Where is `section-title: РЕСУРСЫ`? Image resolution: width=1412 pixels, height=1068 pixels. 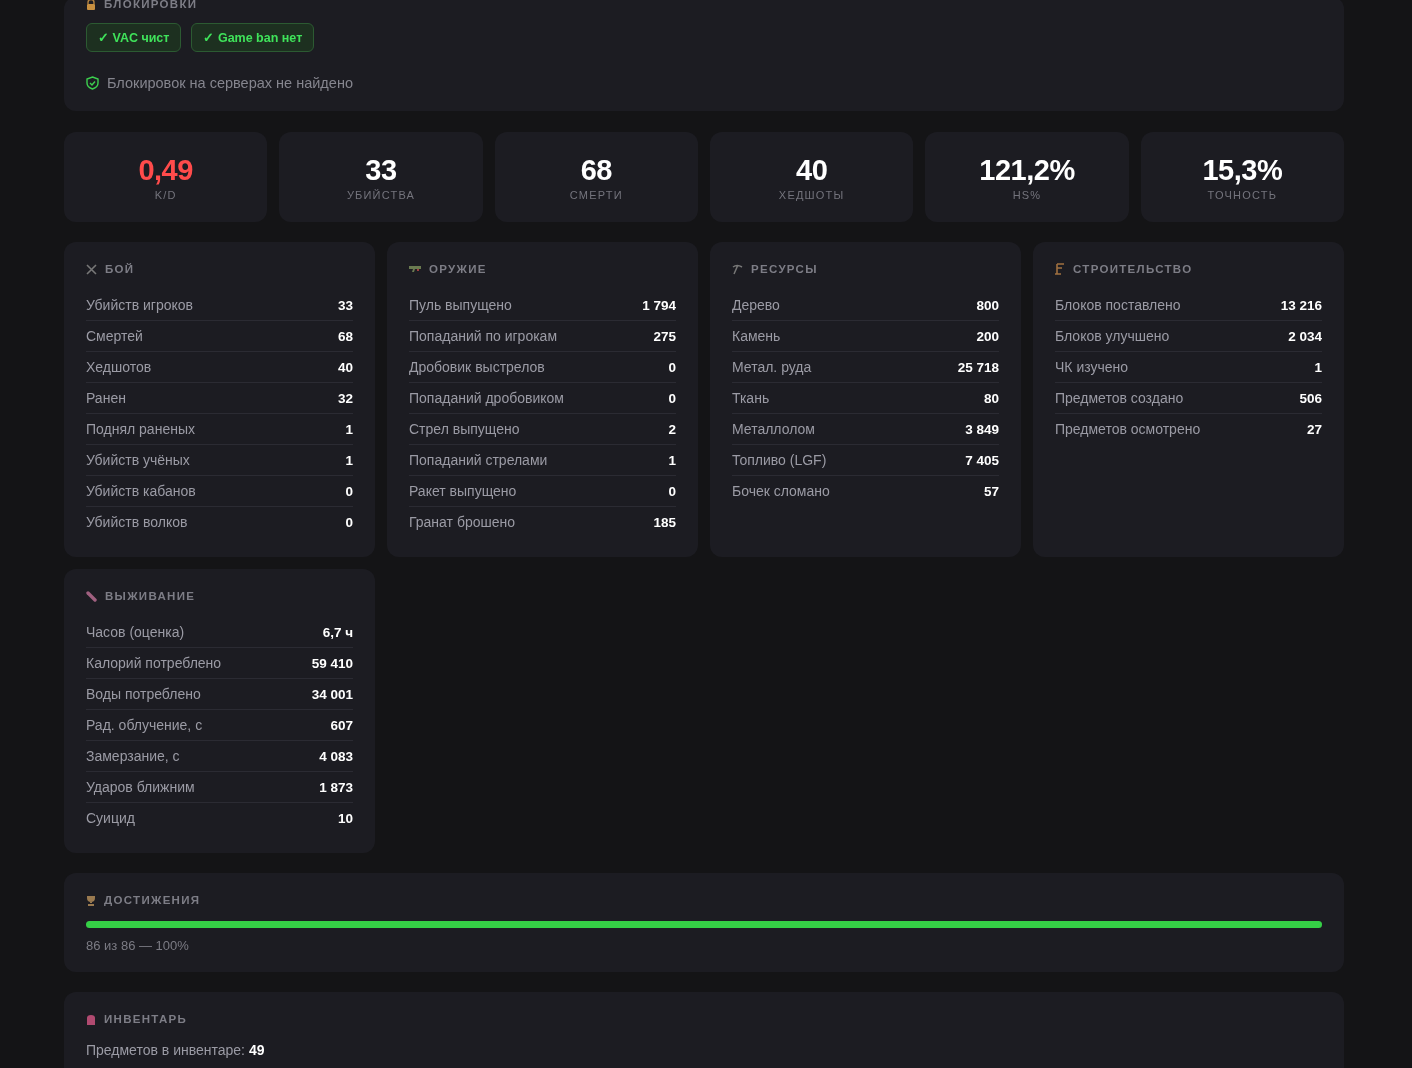
section-title: РЕСУРСЫ is located at coordinates (784, 269).